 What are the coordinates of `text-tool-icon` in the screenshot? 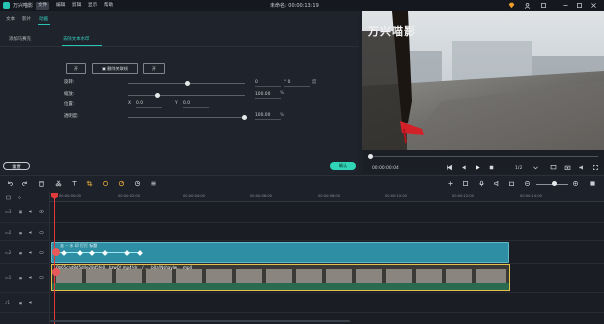 It's located at (74, 183).